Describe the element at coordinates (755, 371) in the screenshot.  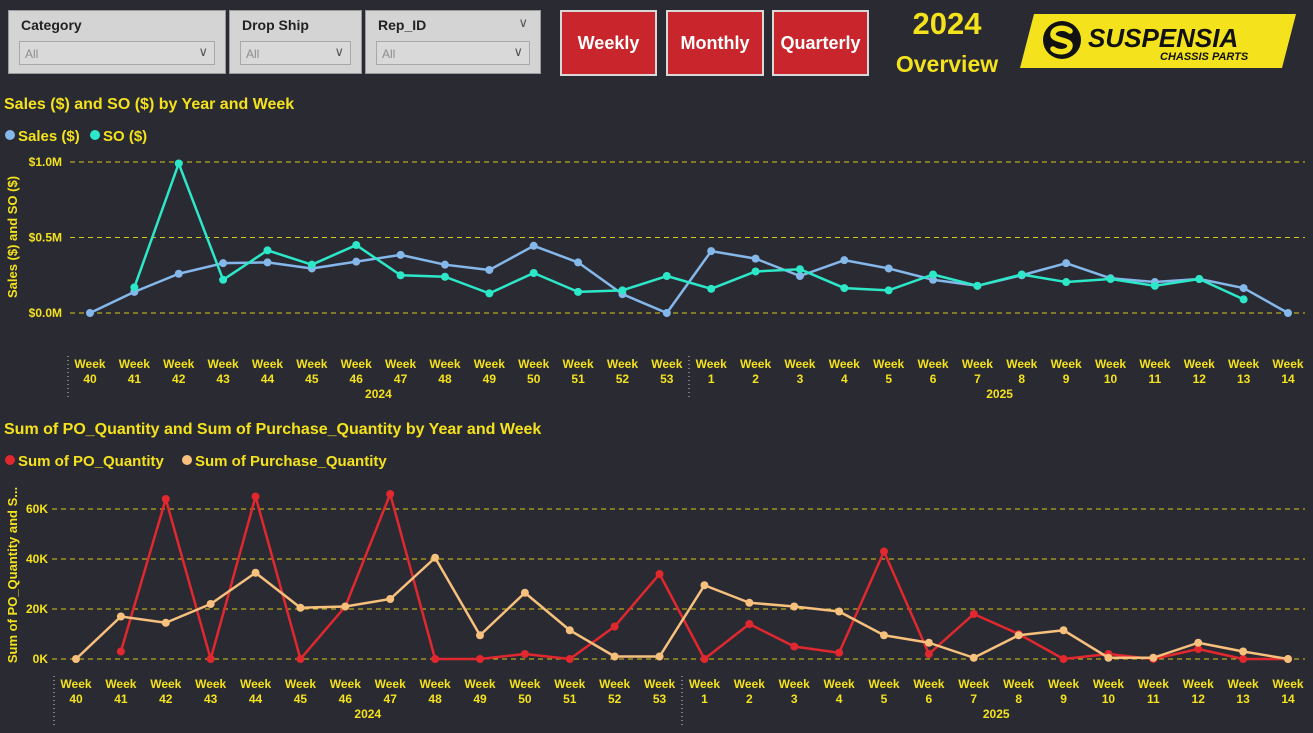
I see `x-tick-label: Week 2` at that location.